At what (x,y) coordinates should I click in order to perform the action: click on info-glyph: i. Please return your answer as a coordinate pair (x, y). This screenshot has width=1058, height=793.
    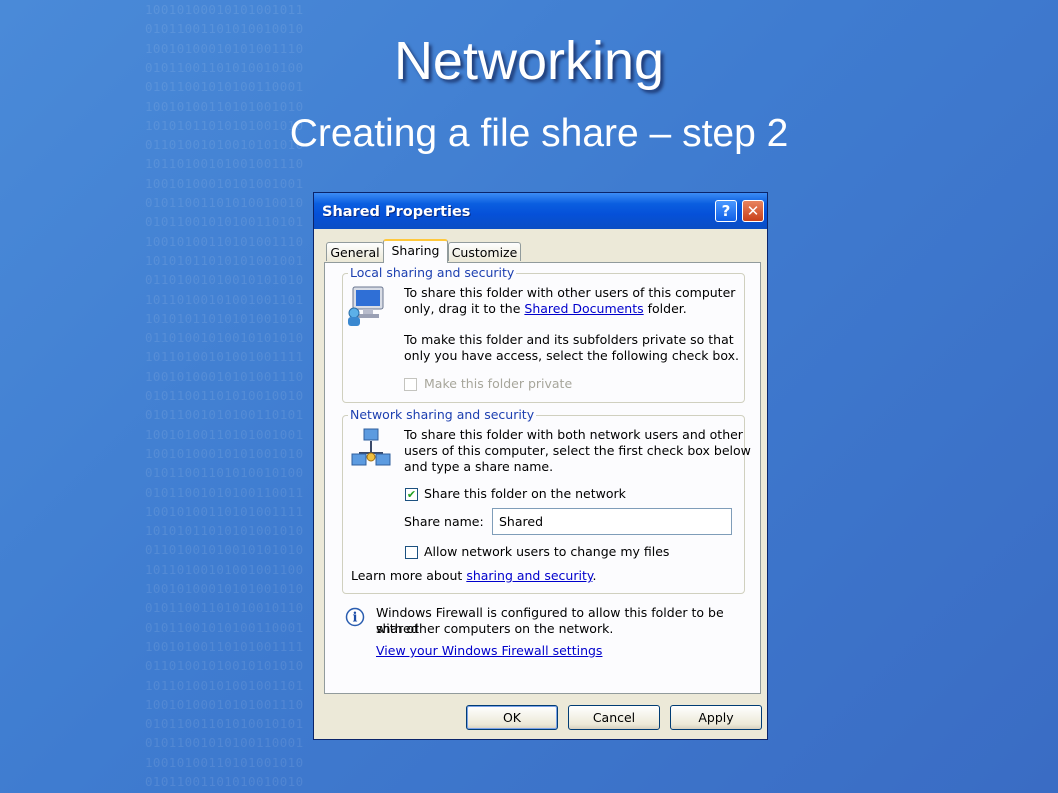
    Looking at the image, I should click on (355, 618).